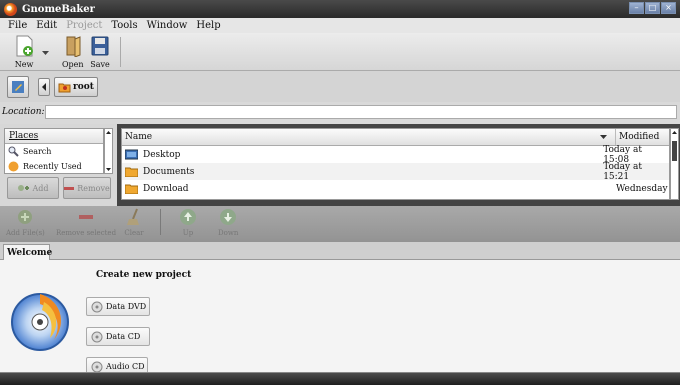  What do you see at coordinates (118, 306) in the screenshot?
I see `data-dvd-button: Data DVD` at bounding box center [118, 306].